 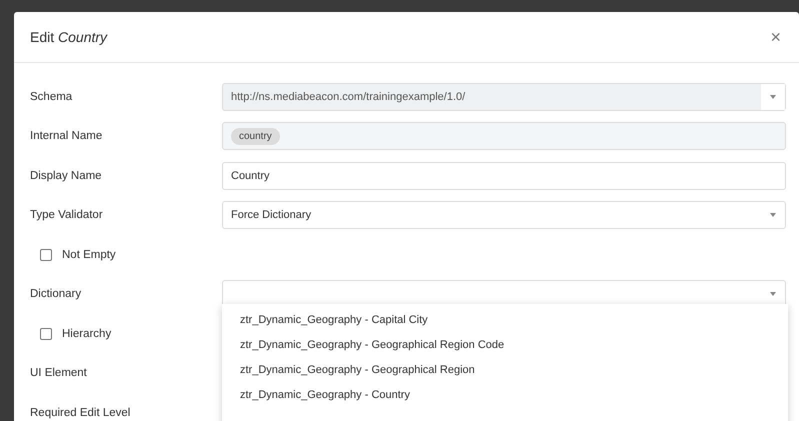 I want to click on name-tag: country, so click(x=255, y=136).